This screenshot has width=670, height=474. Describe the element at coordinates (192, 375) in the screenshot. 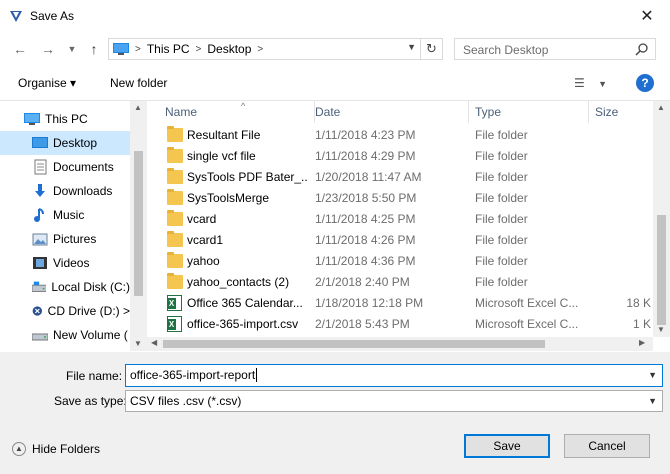

I see `file-name-value: office-365-import-report` at that location.